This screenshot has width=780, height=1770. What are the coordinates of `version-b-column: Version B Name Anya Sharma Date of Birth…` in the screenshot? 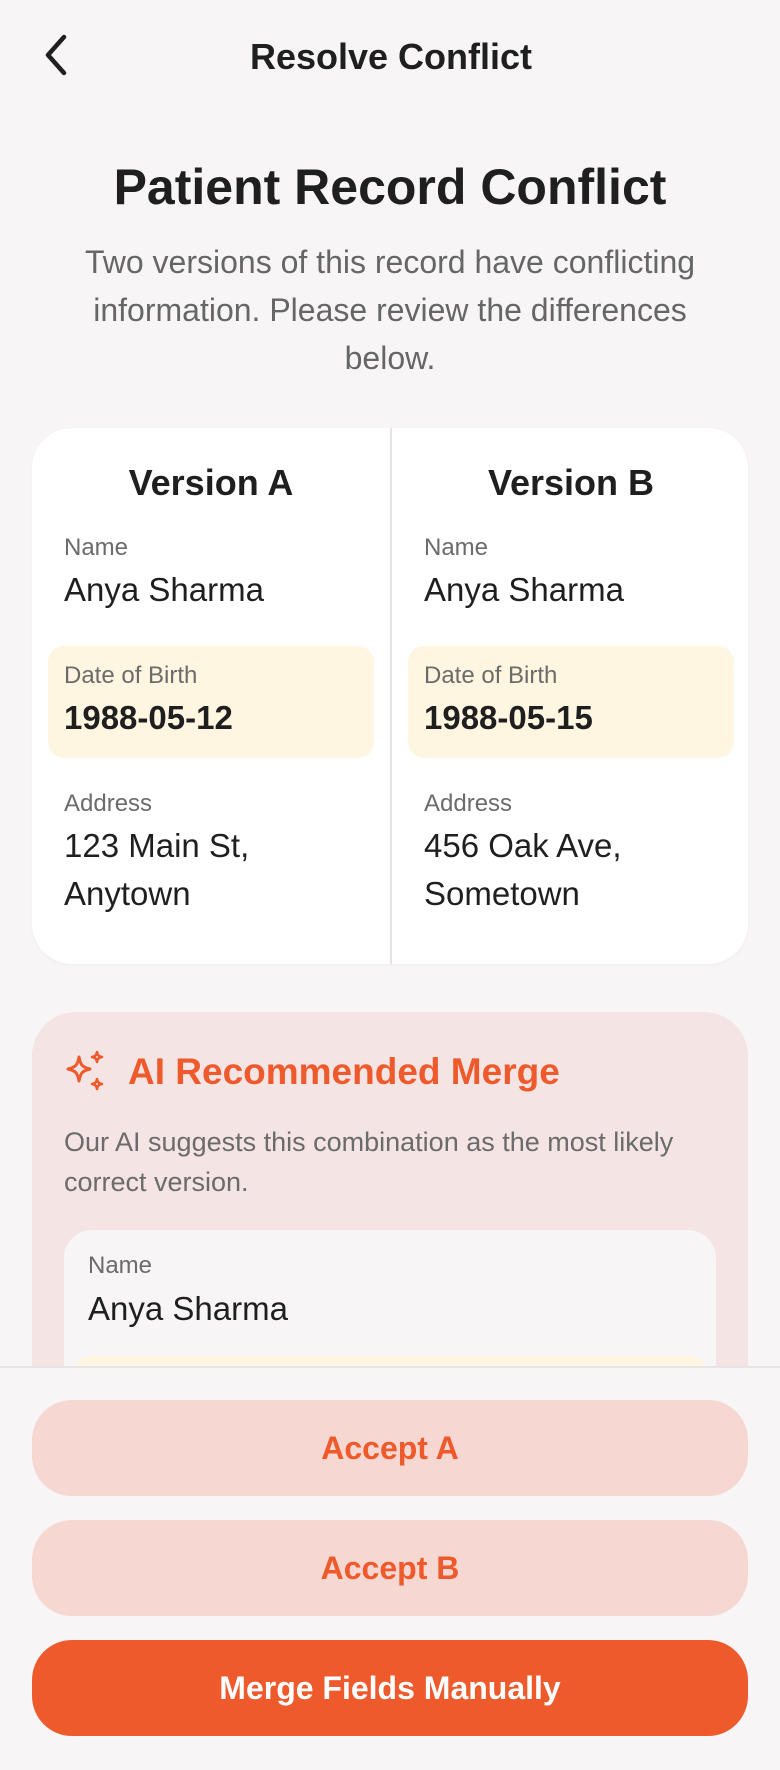 It's located at (571, 696).